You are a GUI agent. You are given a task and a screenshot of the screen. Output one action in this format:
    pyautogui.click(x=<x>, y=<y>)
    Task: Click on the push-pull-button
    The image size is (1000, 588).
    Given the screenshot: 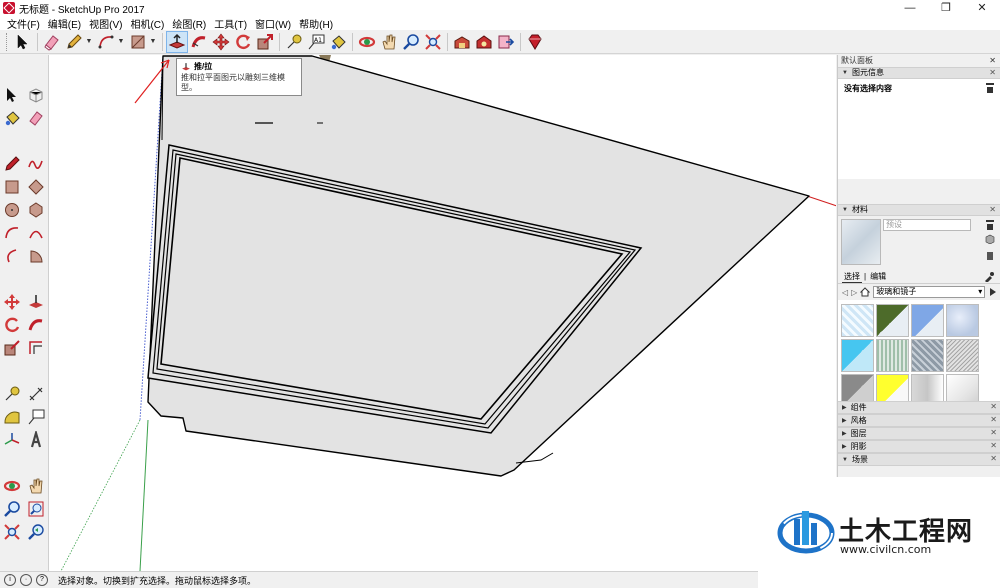 What is the action you would take?
    pyautogui.click(x=36, y=302)
    